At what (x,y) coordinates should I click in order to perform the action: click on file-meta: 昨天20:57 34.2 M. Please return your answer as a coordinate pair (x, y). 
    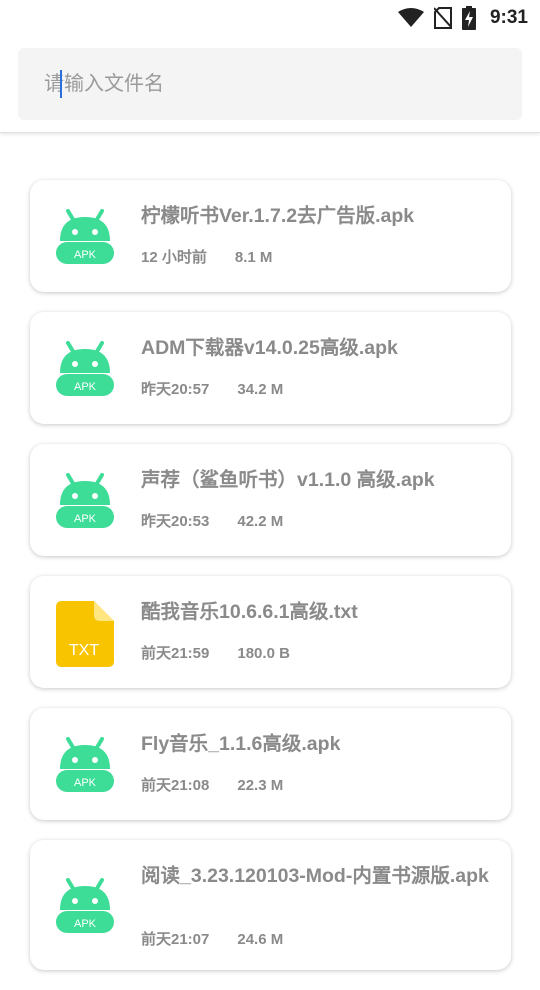
    Looking at the image, I should click on (212, 388).